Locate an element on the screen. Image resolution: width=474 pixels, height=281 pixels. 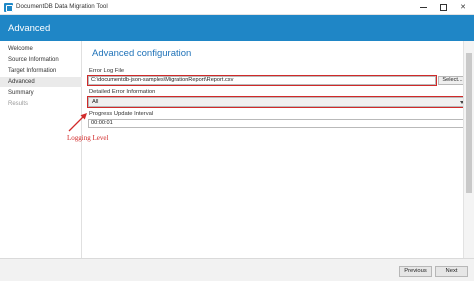
section-title: Advanced configuration is located at coordinates (142, 53).